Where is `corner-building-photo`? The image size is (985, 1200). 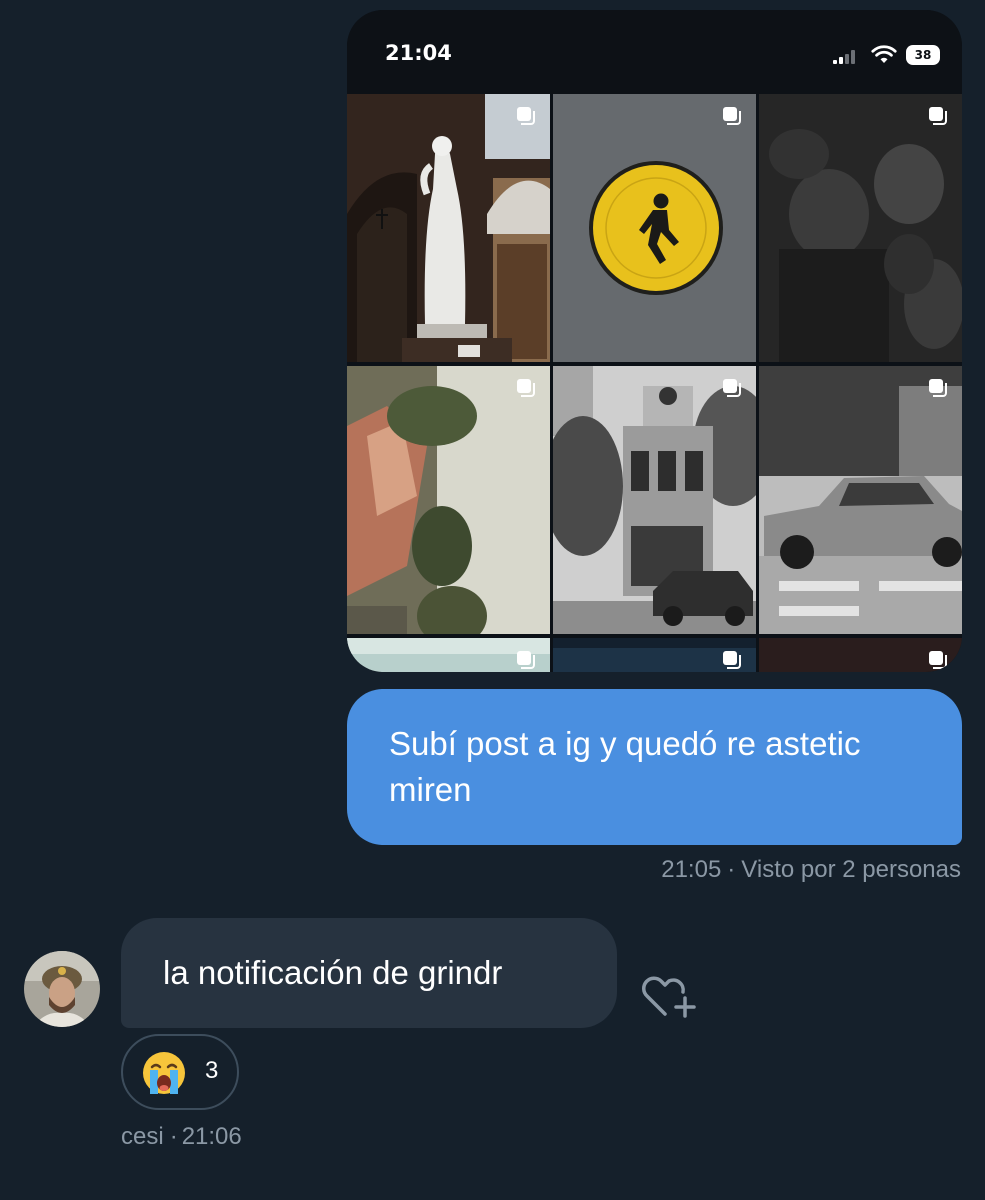 corner-building-photo is located at coordinates (654, 500).